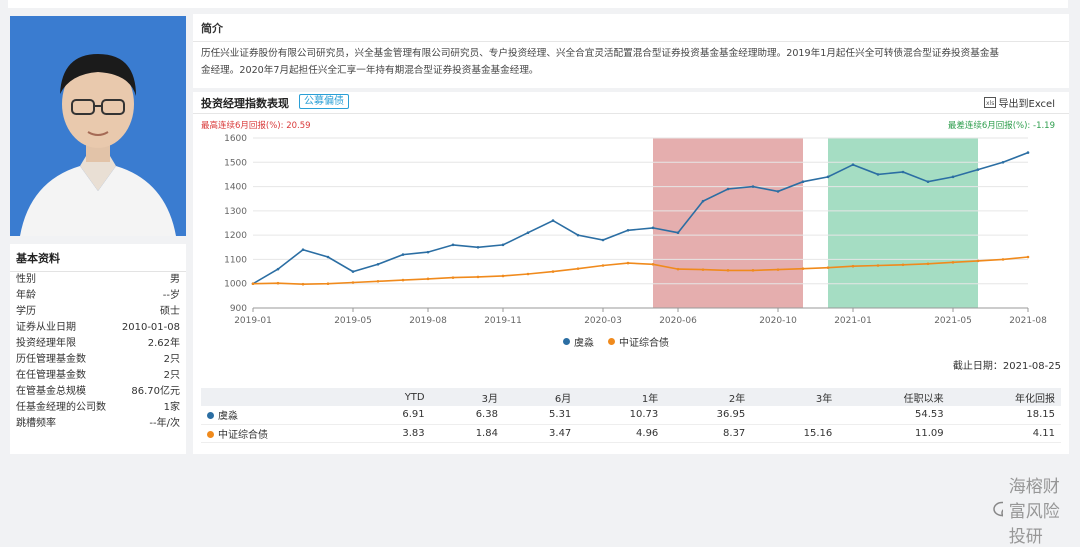  Describe the element at coordinates (953, 321) in the screenshot. I see `x-tick-label: 2021-05` at that location.